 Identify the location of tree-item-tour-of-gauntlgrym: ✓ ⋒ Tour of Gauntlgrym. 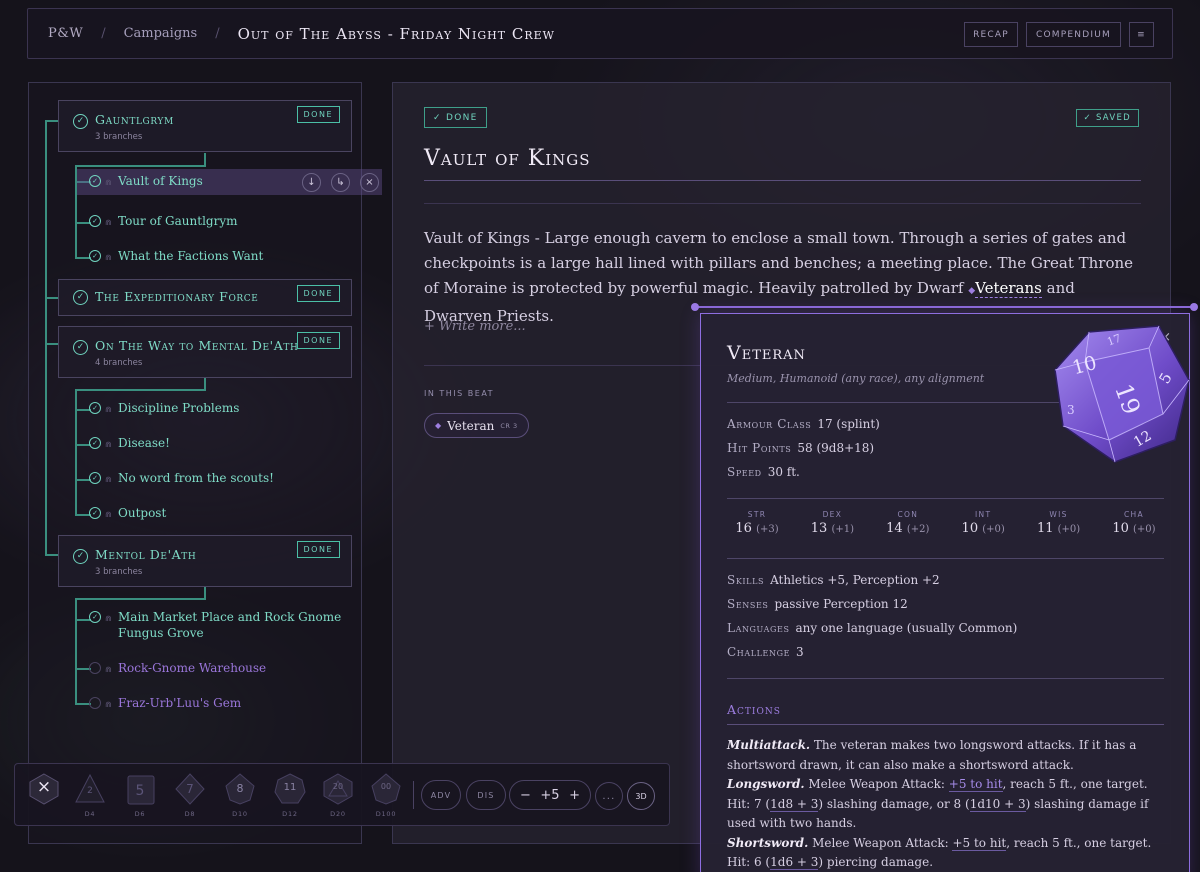
(163, 222).